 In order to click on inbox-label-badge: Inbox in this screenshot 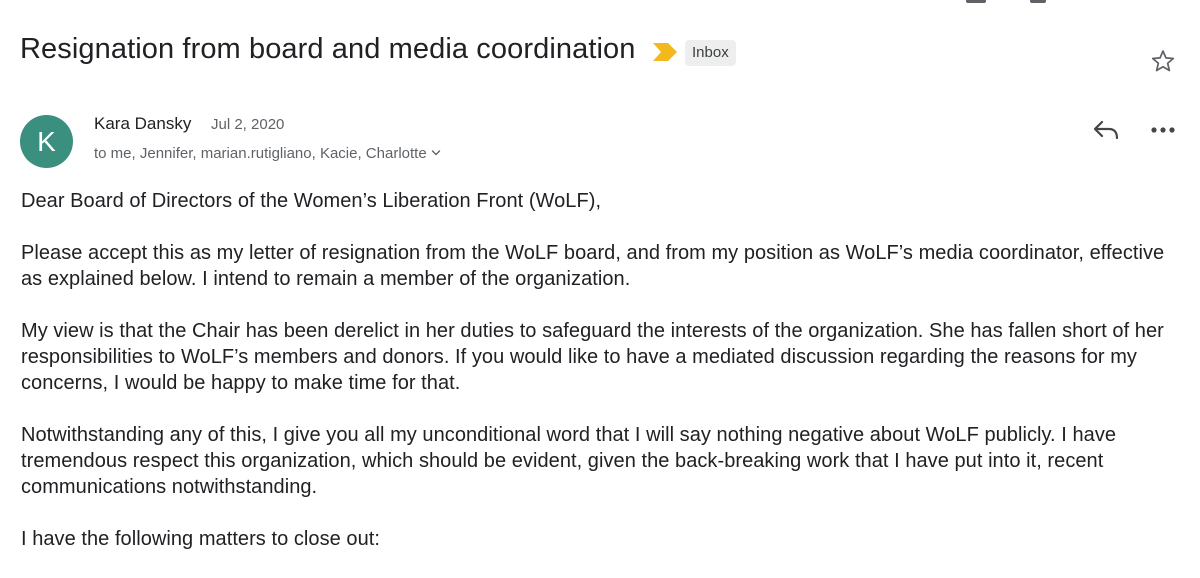, I will do `click(710, 53)`.